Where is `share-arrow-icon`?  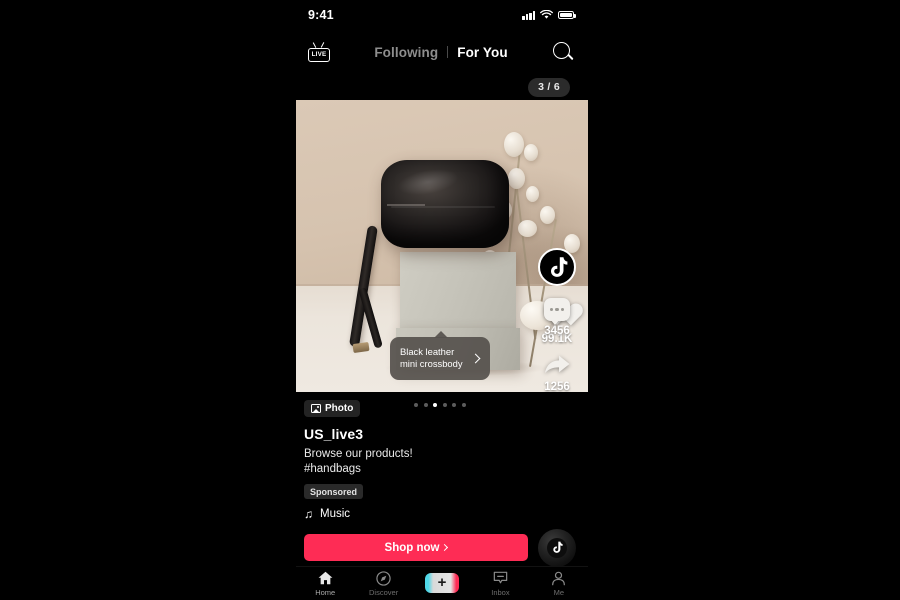
share-arrow-icon is located at coordinates (557, 364).